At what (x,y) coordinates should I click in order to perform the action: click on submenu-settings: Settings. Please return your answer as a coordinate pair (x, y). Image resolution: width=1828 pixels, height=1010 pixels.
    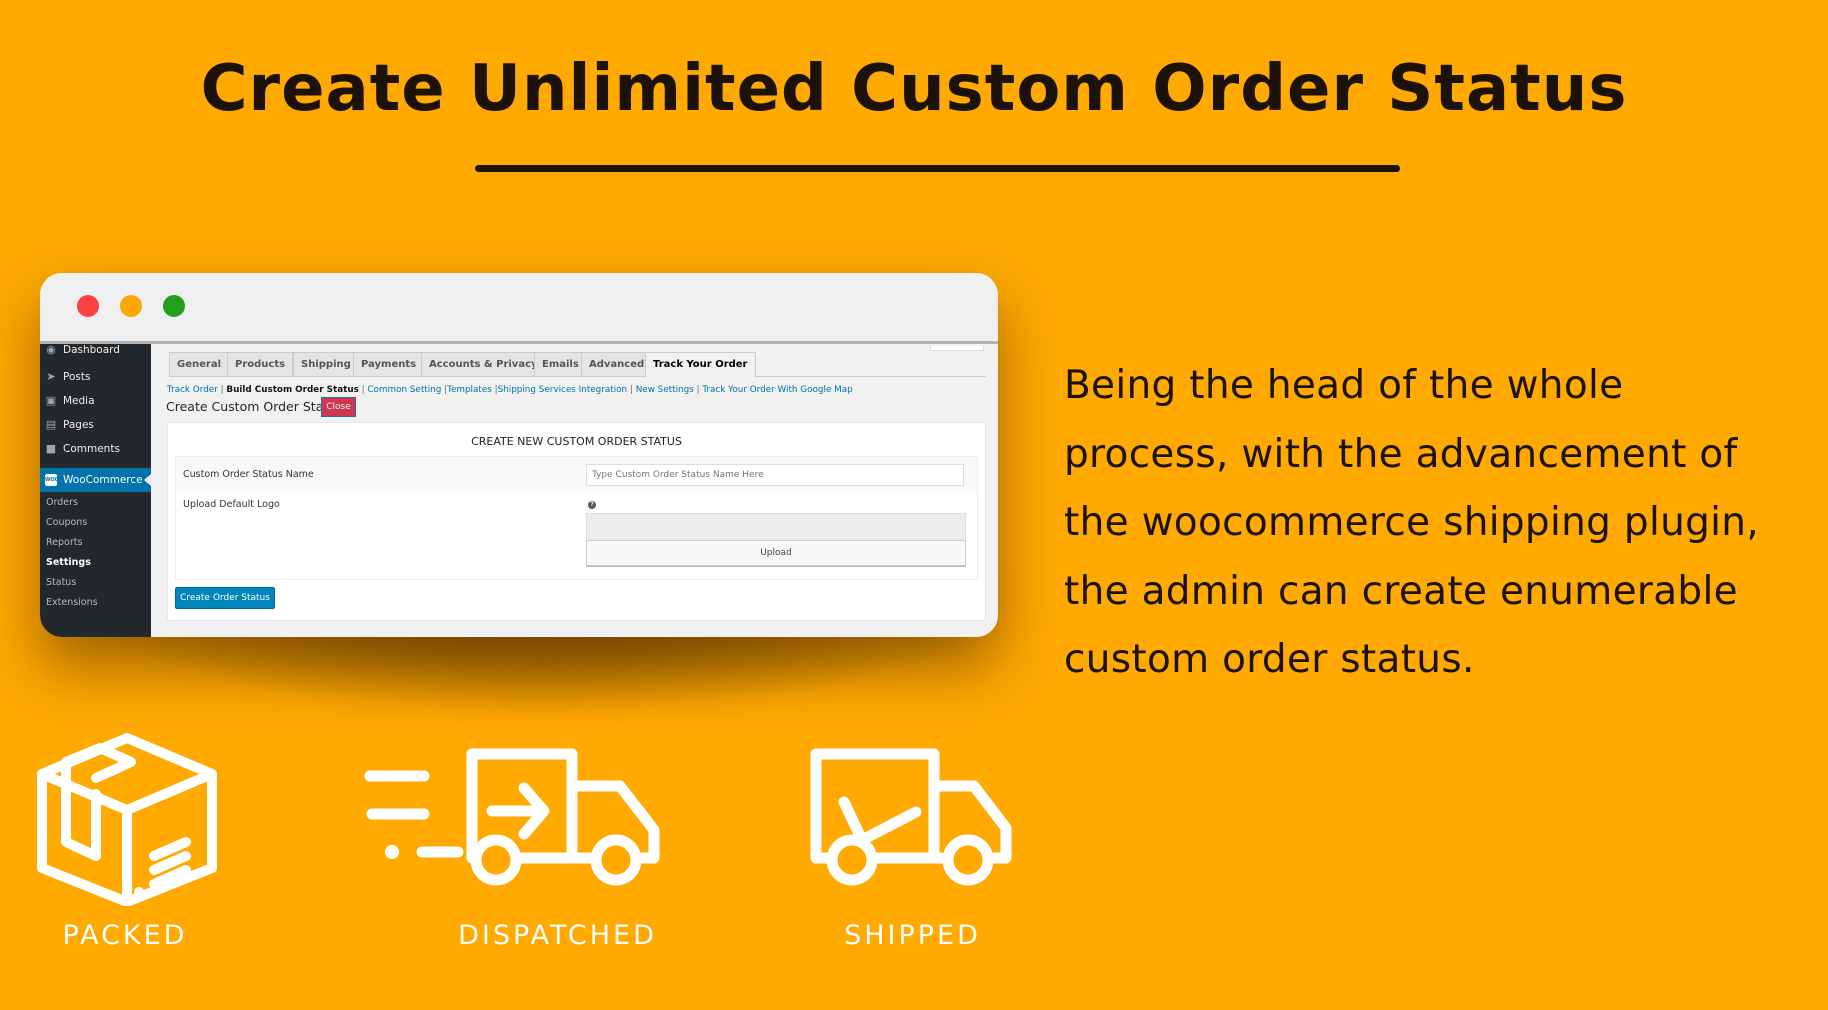
    Looking at the image, I should click on (68, 562).